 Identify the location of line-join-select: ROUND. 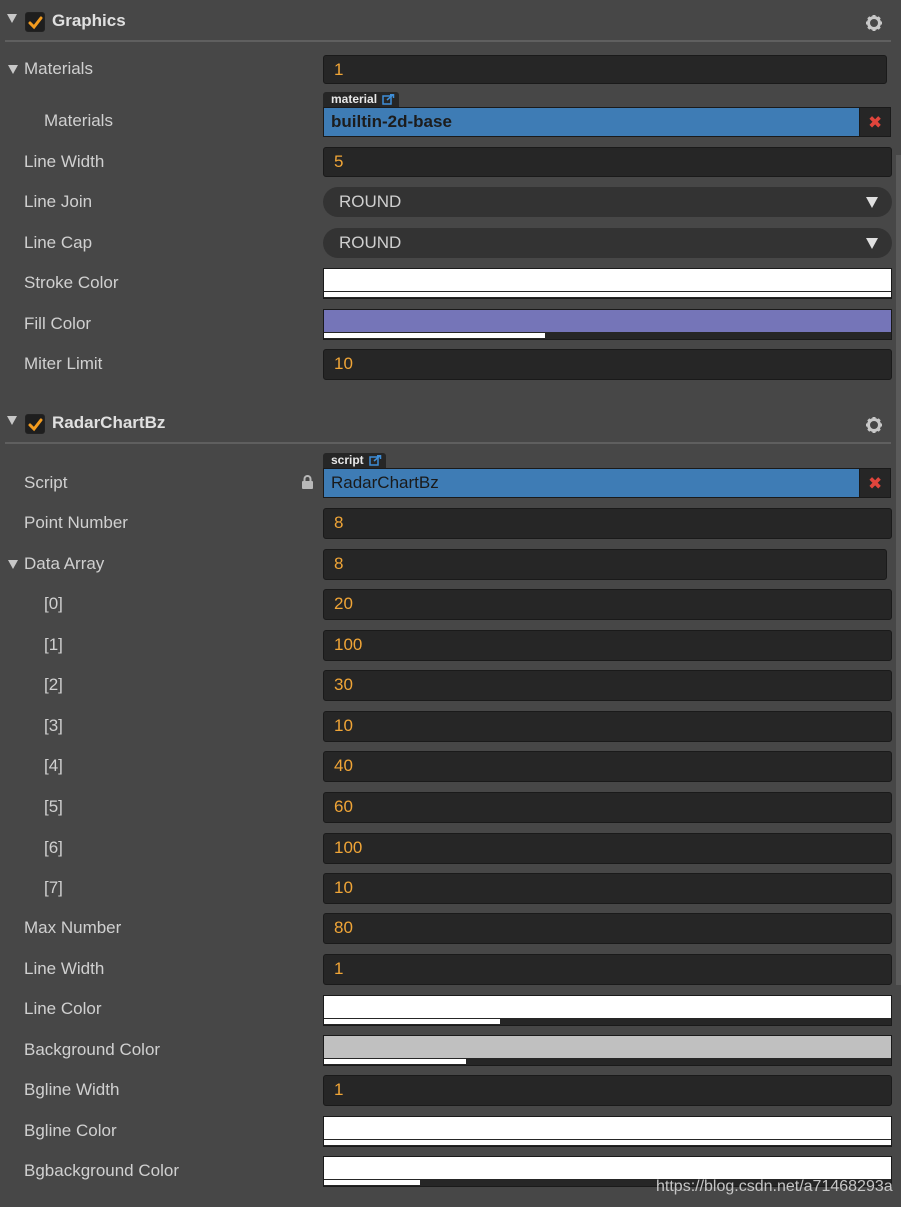
(607, 202).